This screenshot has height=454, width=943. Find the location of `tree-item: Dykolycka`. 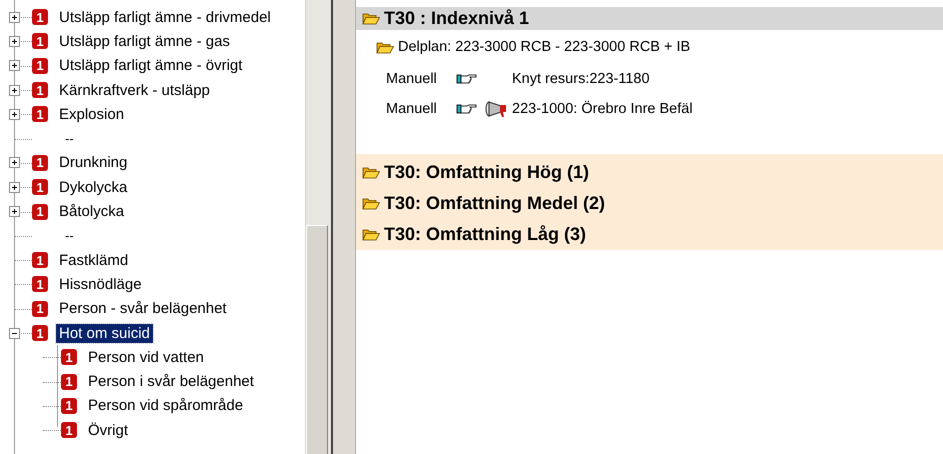

tree-item: Dykolycka is located at coordinates (93, 187).